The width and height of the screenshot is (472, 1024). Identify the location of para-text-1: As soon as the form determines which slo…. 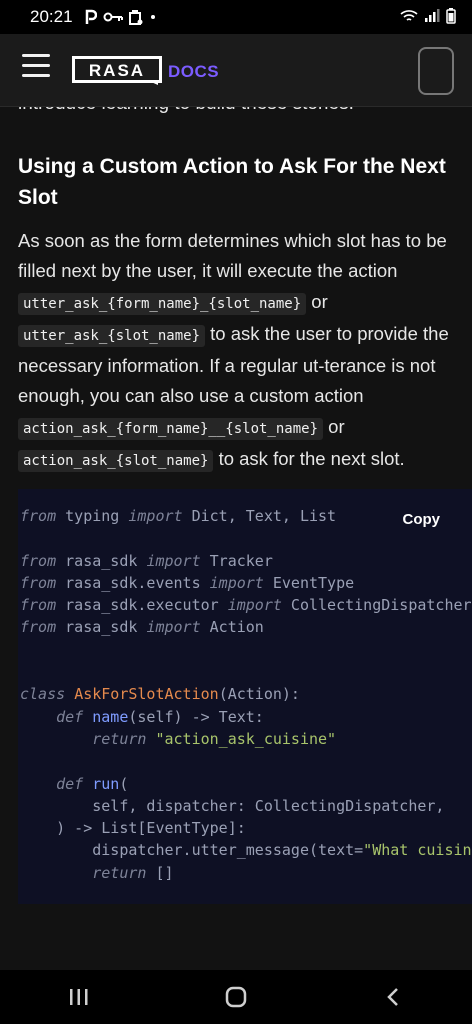
(232, 256).